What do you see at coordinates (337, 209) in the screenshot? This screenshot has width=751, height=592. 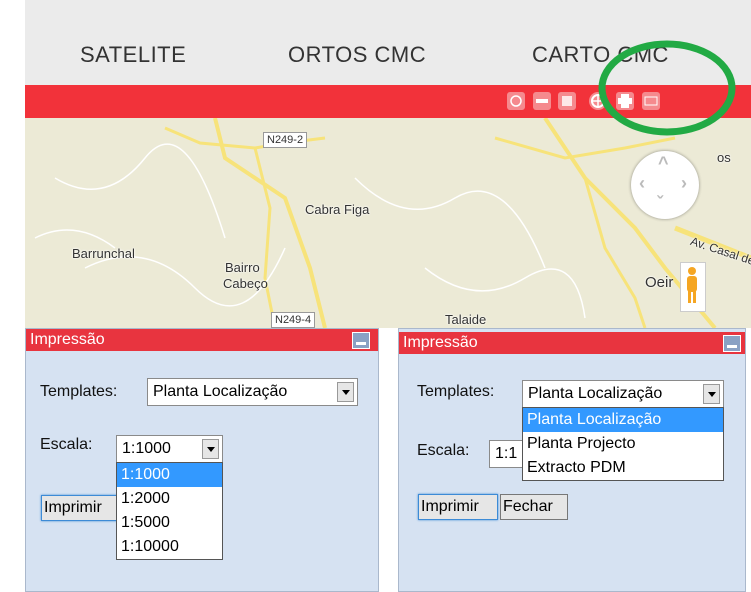 I see `place-label-cabra-figa: Cabra Figa` at bounding box center [337, 209].